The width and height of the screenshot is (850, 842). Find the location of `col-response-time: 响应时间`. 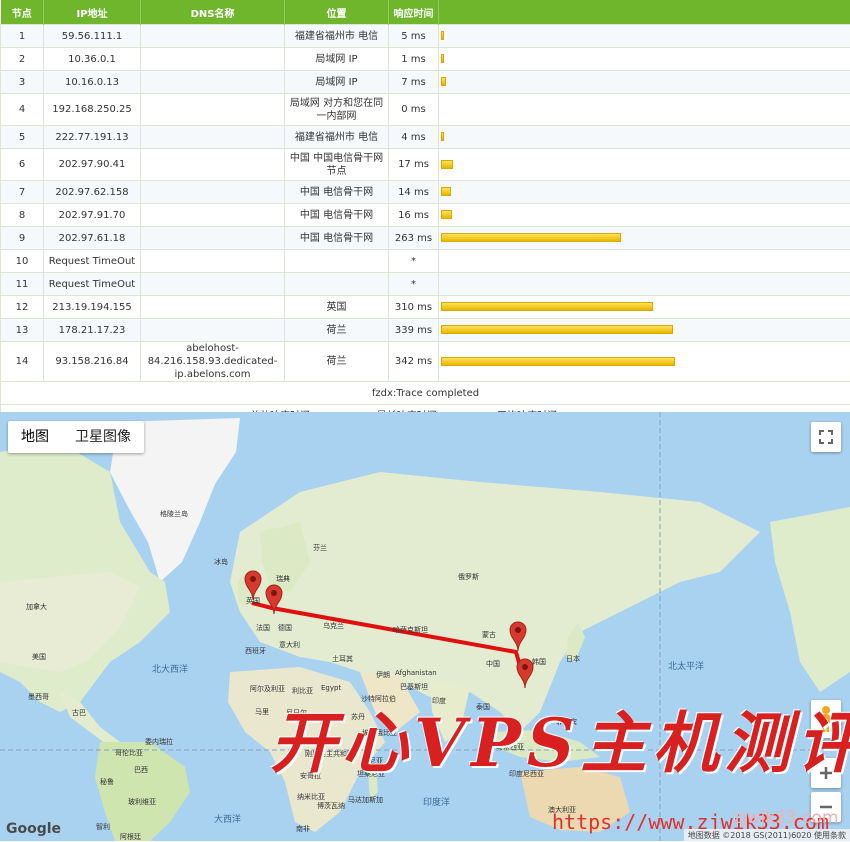

col-response-time: 响应时间 is located at coordinates (414, 12).